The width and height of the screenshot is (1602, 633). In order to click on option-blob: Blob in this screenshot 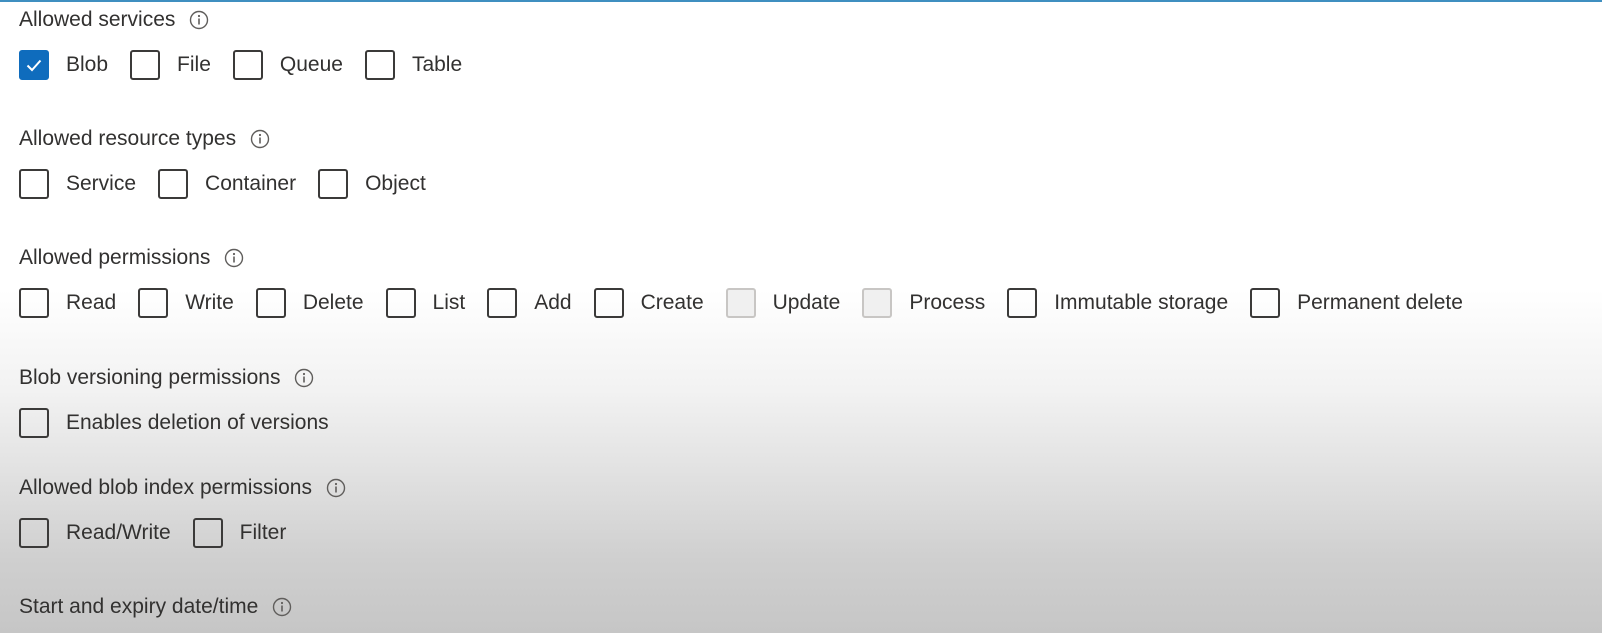, I will do `click(63, 65)`.